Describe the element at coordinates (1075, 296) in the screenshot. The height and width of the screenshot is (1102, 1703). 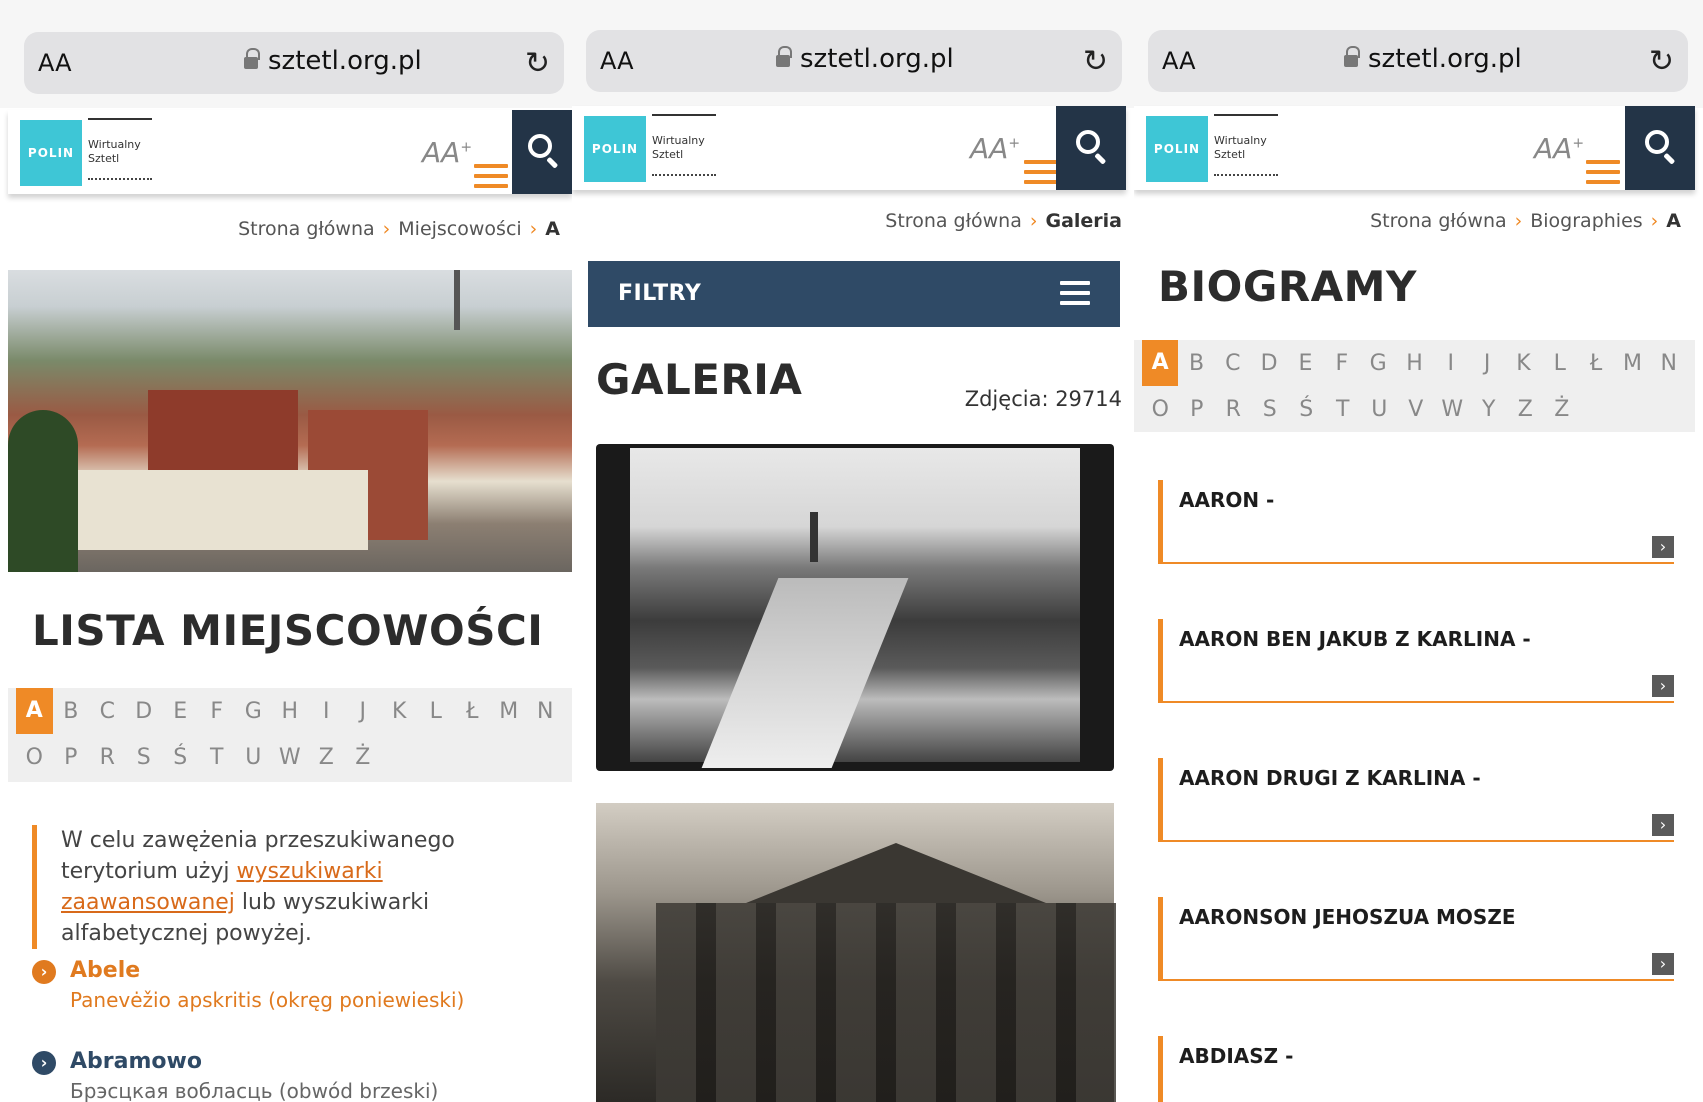
I see `menu-icon` at that location.